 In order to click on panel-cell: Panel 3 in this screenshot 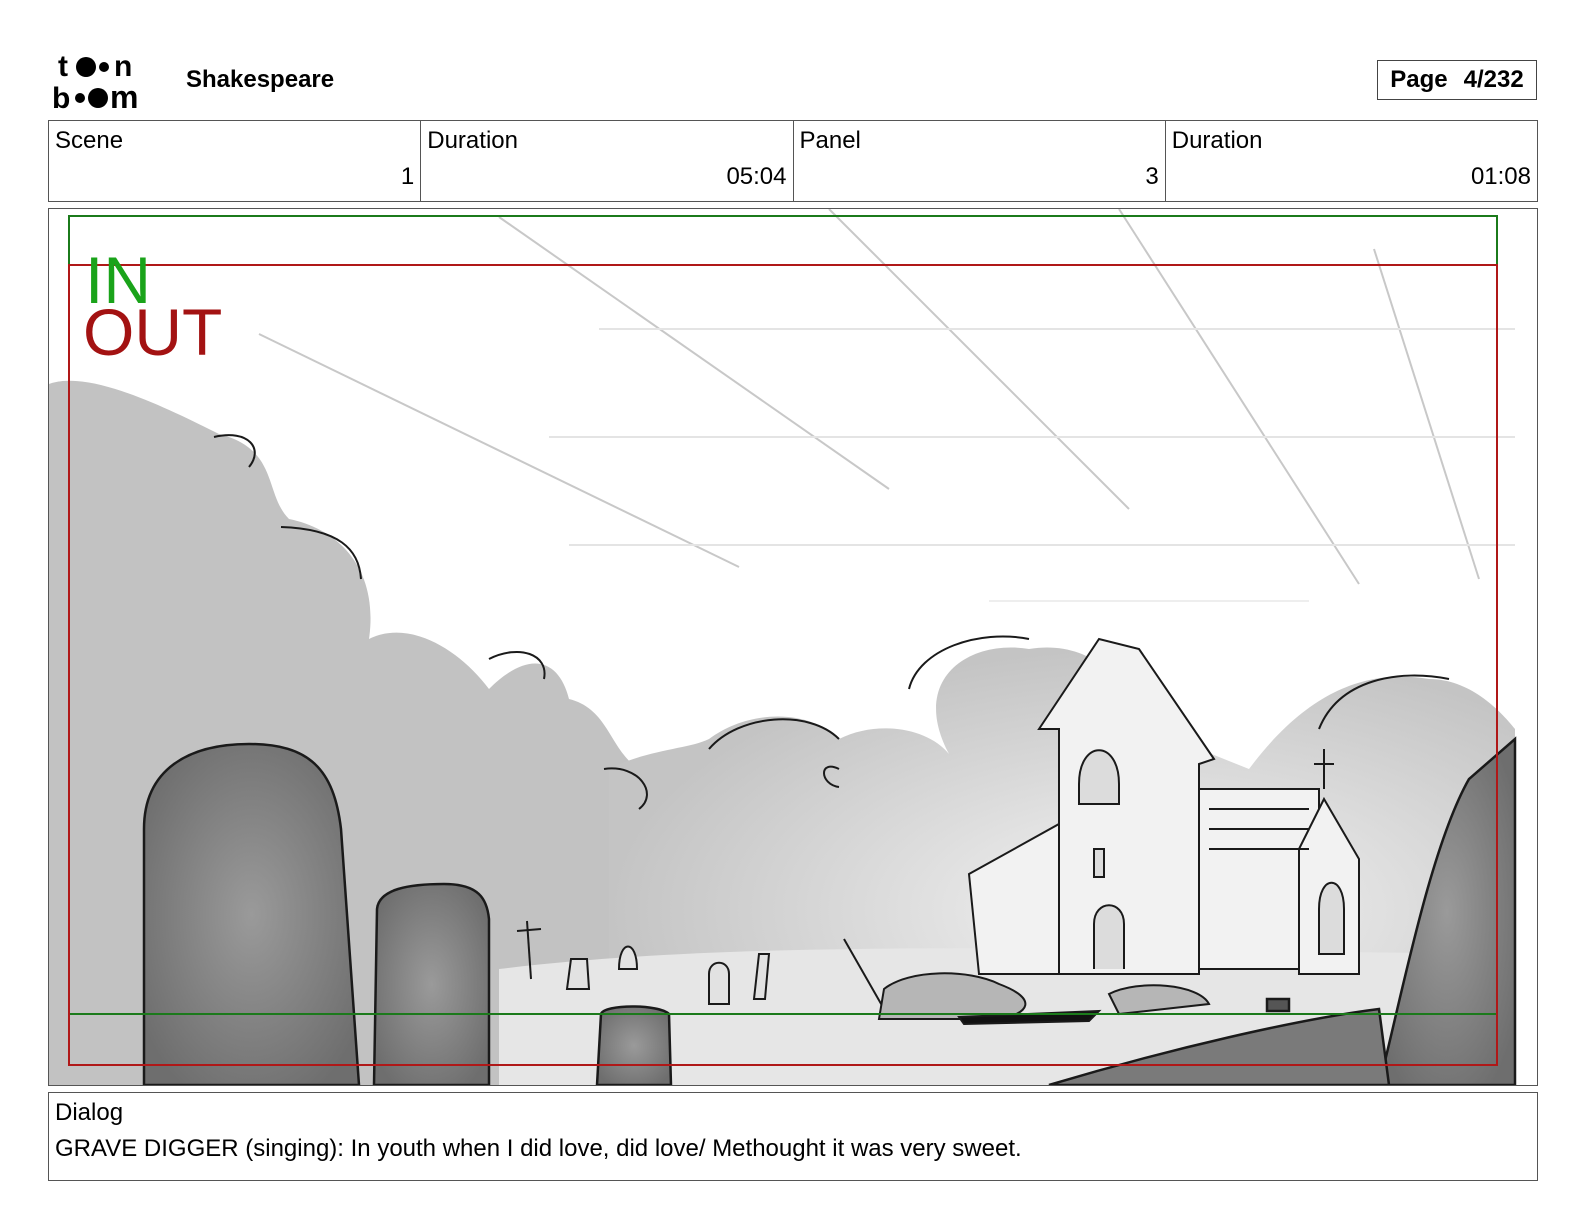, I will do `click(980, 161)`.